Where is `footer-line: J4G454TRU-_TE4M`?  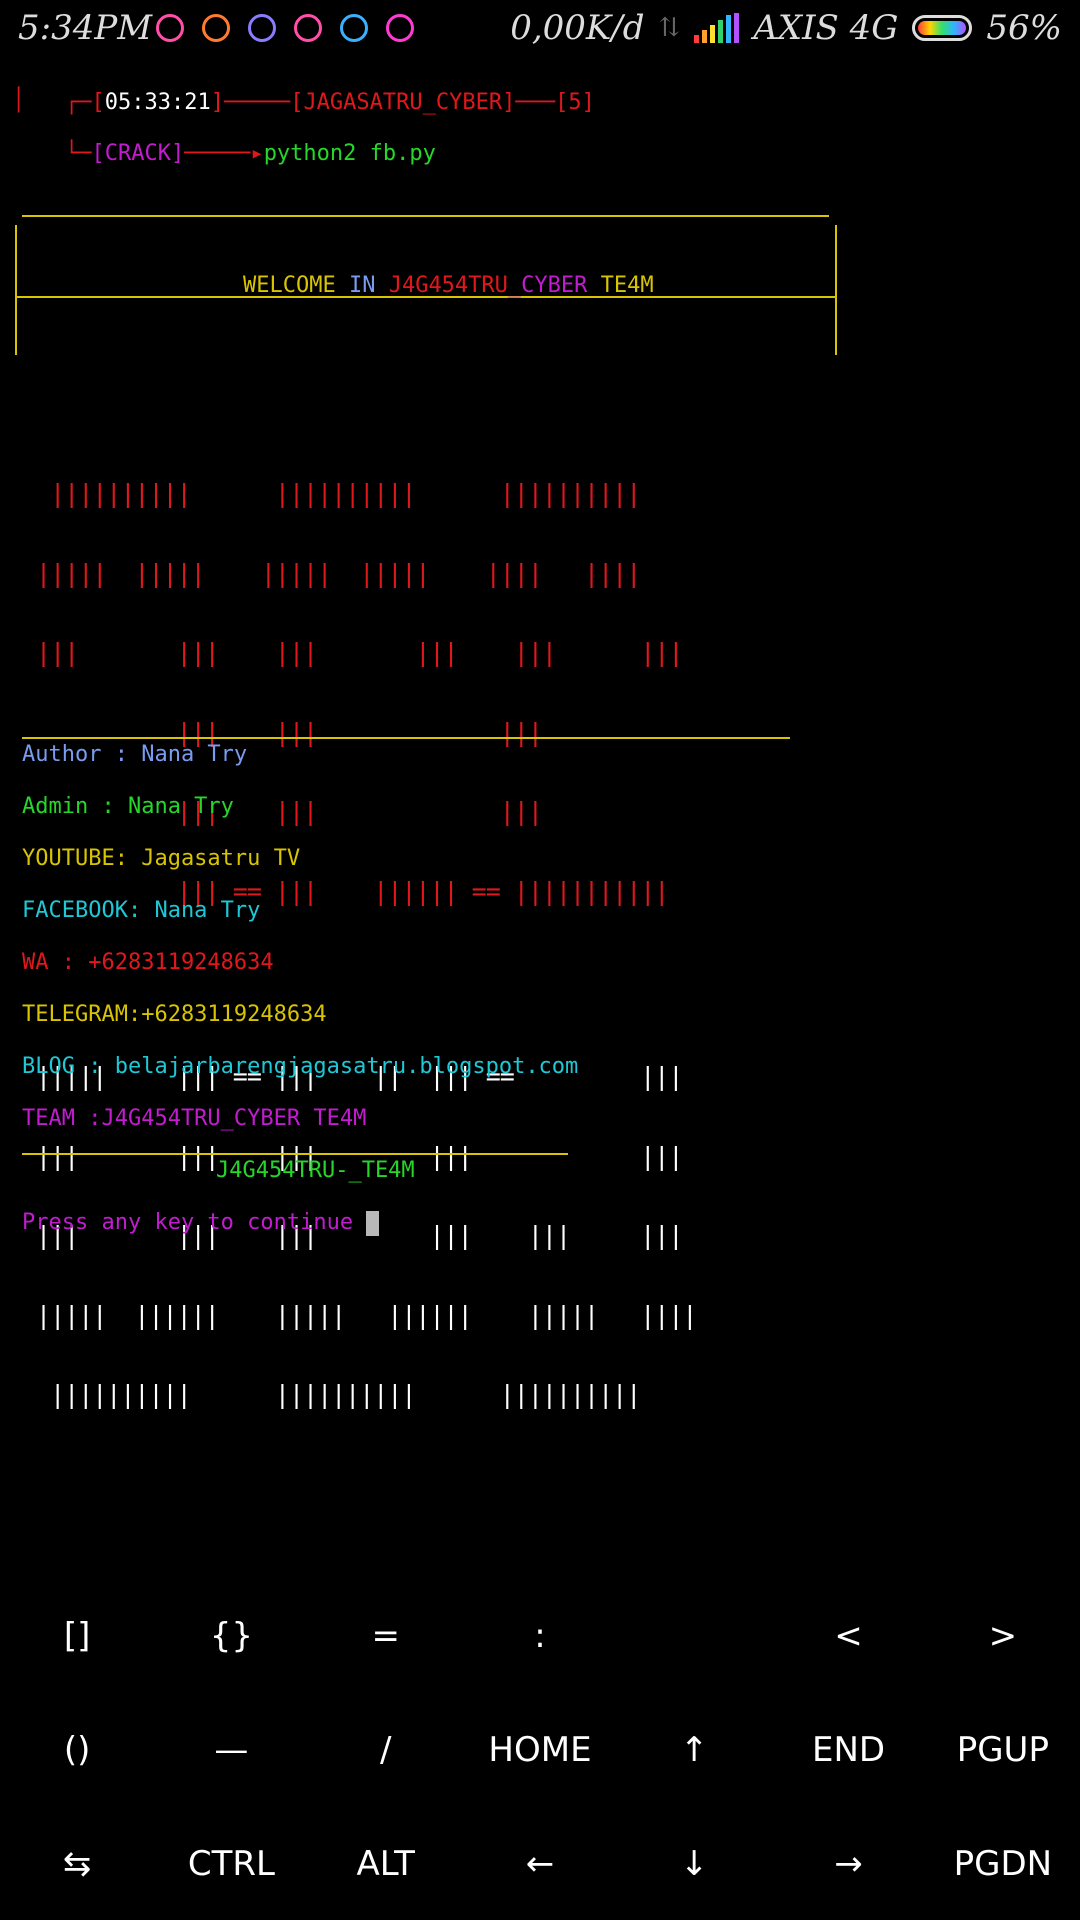 footer-line: J4G454TRU-_TE4M is located at coordinates (315, 1170).